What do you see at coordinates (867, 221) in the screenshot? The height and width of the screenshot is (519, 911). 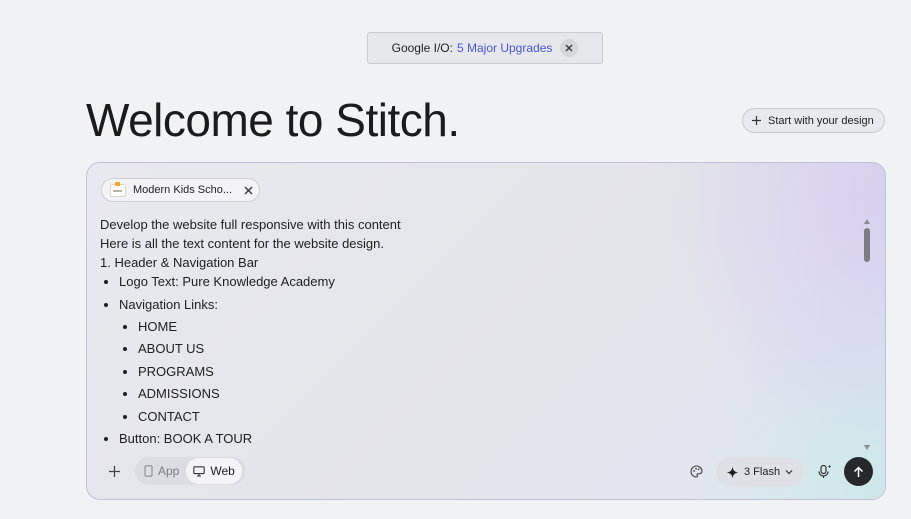 I see `scroll-up-arrow` at bounding box center [867, 221].